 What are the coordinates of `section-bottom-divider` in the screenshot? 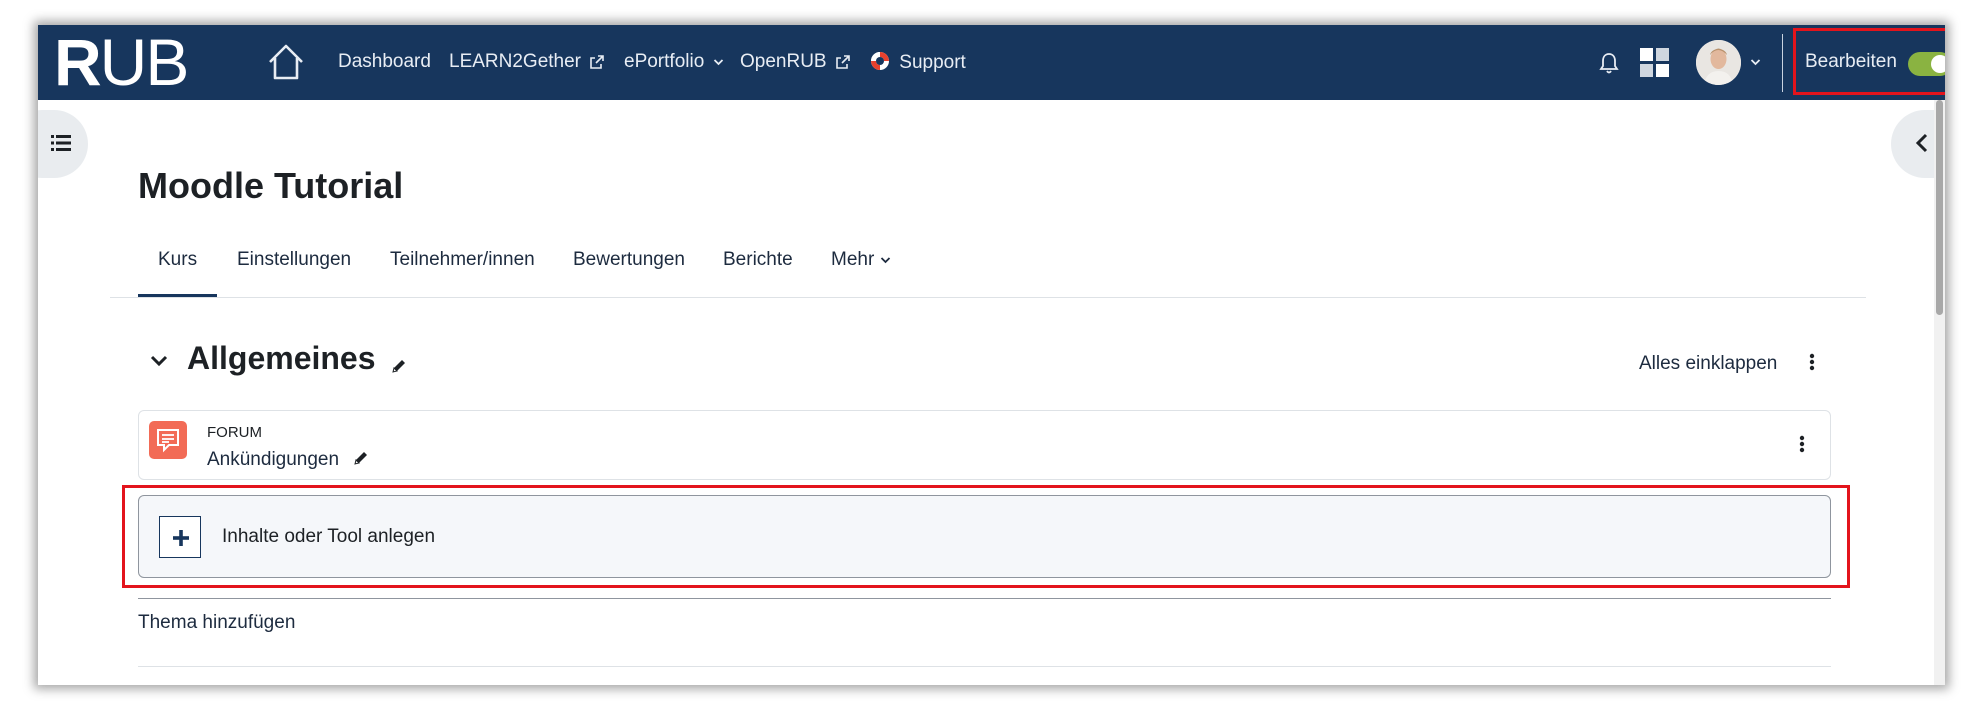 It's located at (984, 666).